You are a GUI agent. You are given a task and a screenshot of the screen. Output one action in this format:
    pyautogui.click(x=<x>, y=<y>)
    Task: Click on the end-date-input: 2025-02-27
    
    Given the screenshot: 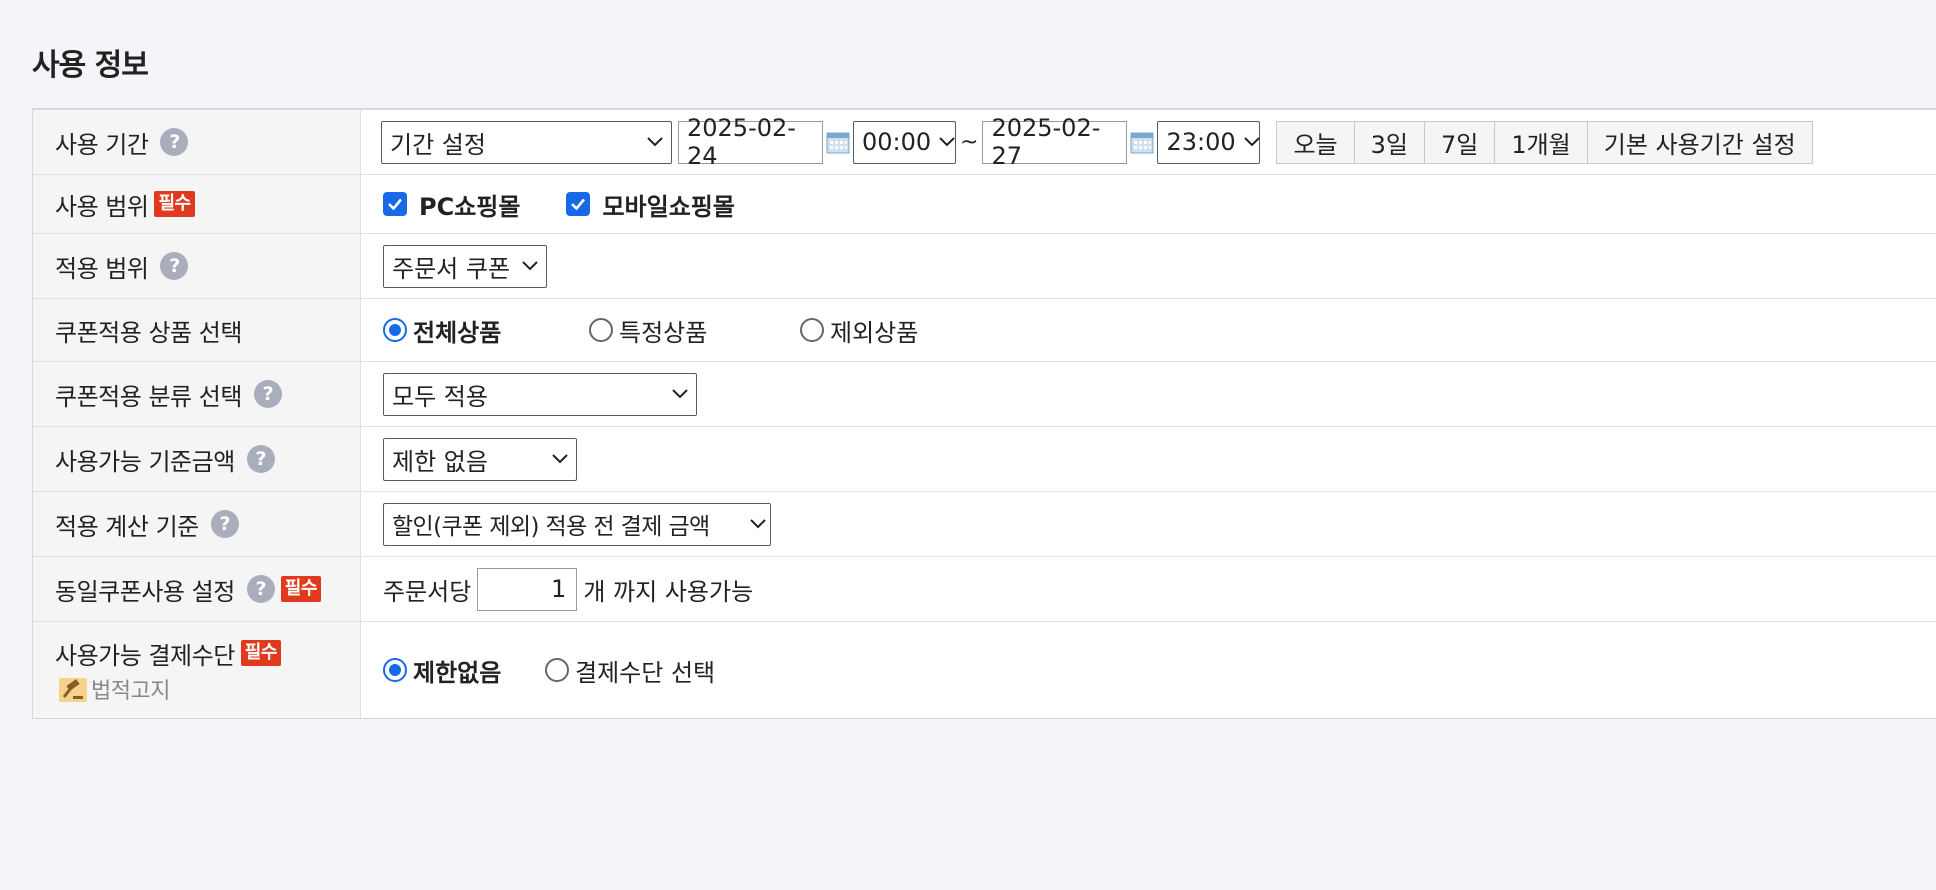 What is the action you would take?
    pyautogui.click(x=1055, y=142)
    